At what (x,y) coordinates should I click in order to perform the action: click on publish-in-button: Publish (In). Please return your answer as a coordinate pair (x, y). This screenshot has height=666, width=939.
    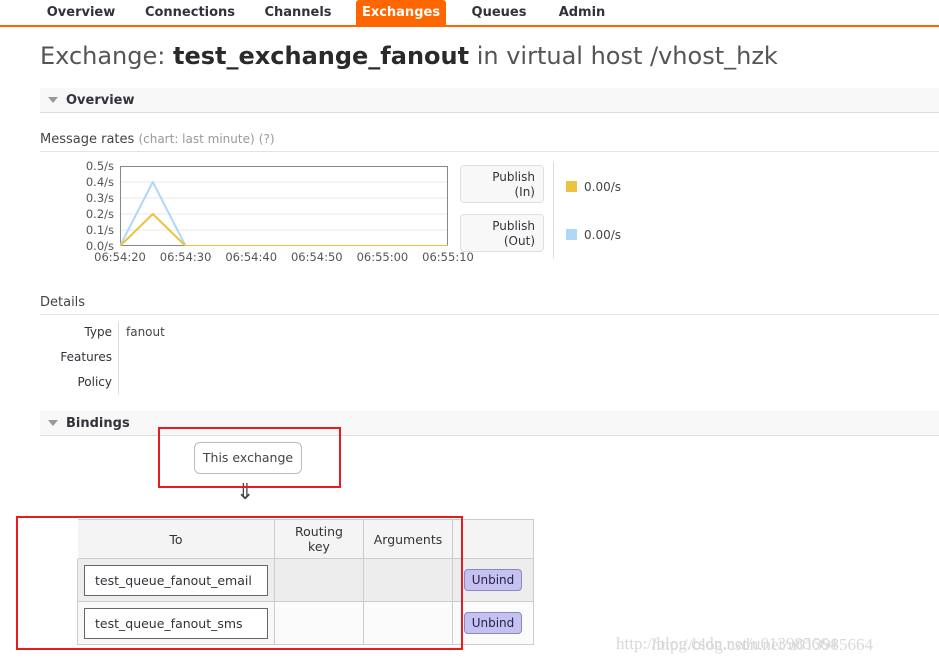
    Looking at the image, I should click on (502, 184).